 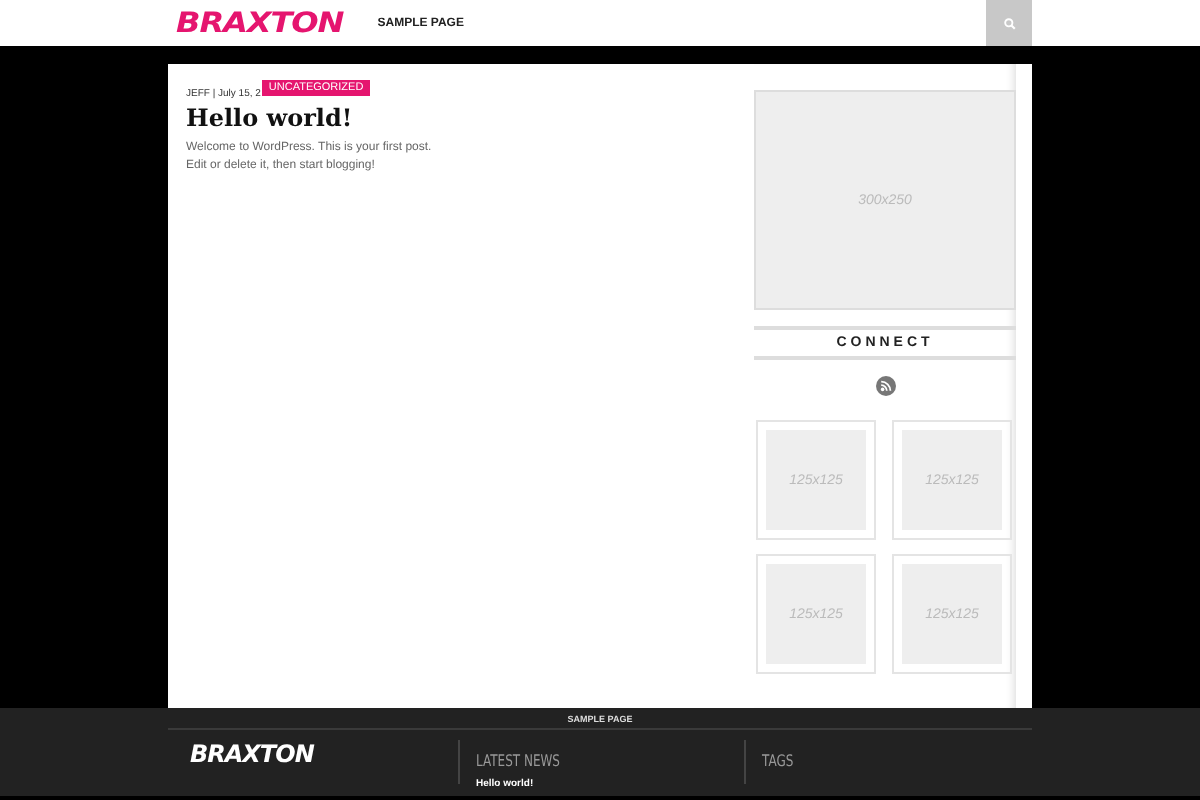 I want to click on post-title: Hello world!, so click(x=444, y=118).